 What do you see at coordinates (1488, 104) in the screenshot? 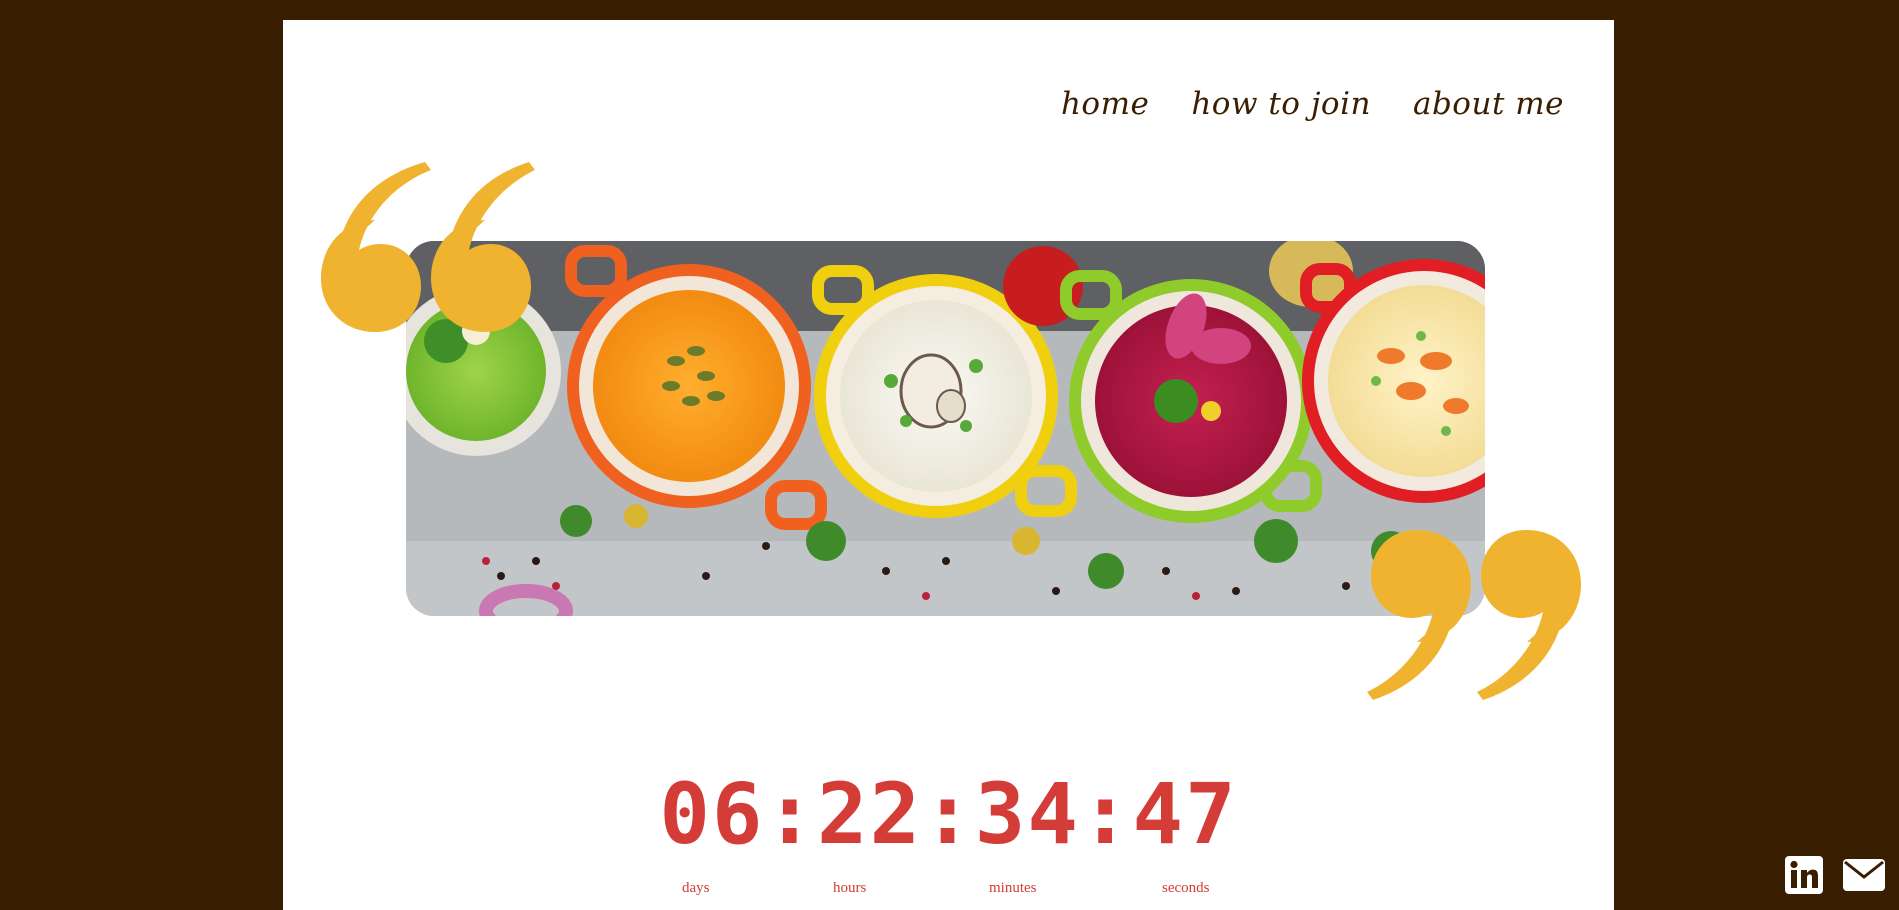
I see `nav-about-me-link: about me` at bounding box center [1488, 104].